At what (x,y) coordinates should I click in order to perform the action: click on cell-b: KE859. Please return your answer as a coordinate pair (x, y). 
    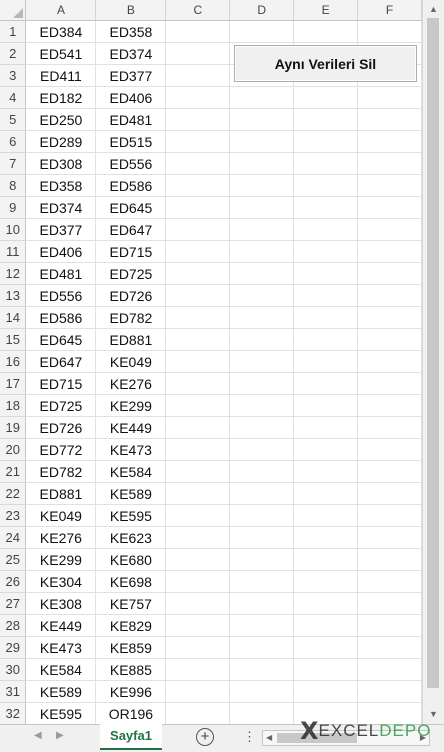
    Looking at the image, I should click on (131, 647).